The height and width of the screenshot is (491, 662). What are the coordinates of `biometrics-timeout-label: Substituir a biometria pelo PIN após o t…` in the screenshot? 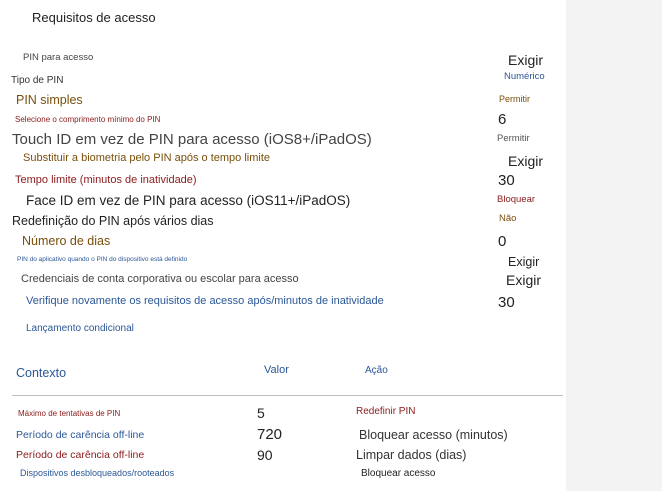 It's located at (147, 158).